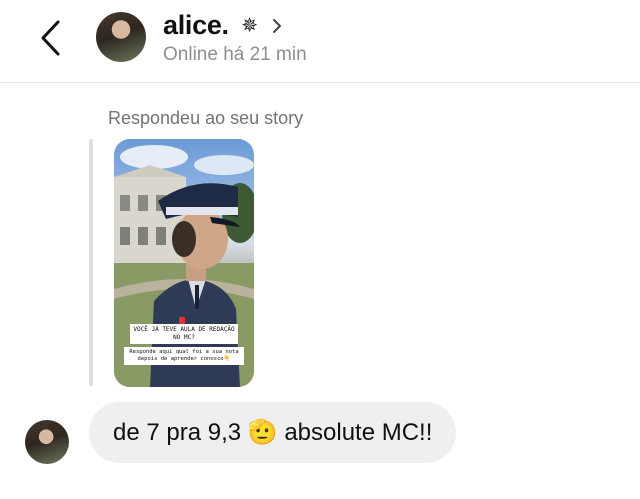  What do you see at coordinates (121, 37) in the screenshot?
I see `contact-avatar` at bounding box center [121, 37].